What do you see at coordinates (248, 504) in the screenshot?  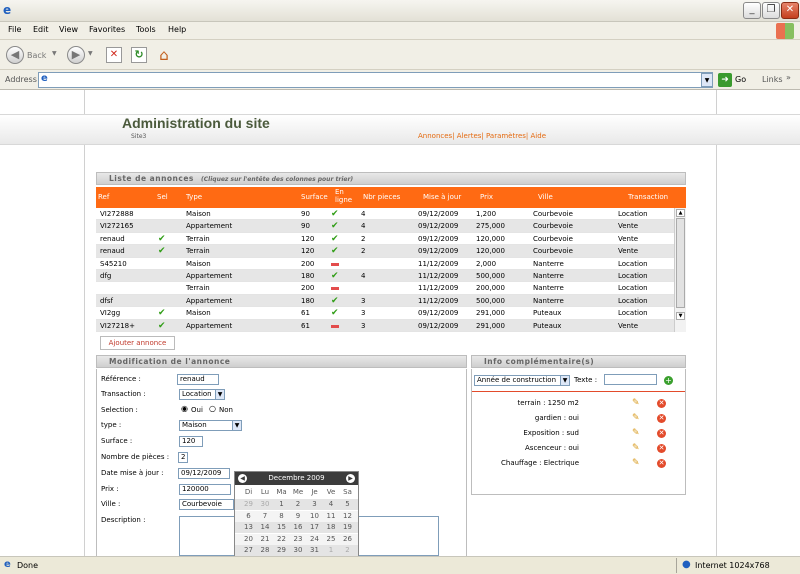 I see `calendar-day: 29` at bounding box center [248, 504].